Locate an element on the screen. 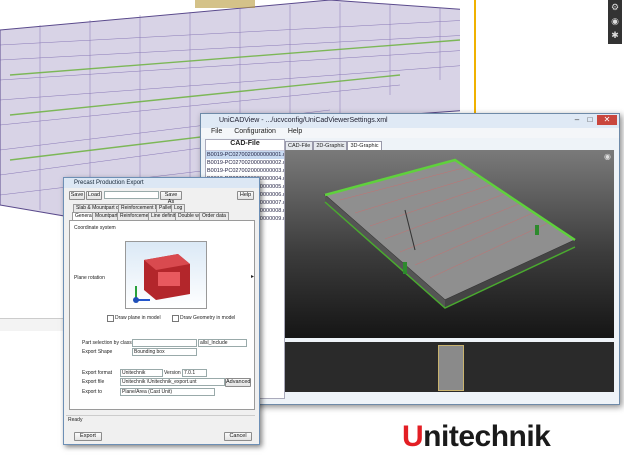 The height and width of the screenshot is (461, 624). logo-first-letter: U is located at coordinates (413, 436).